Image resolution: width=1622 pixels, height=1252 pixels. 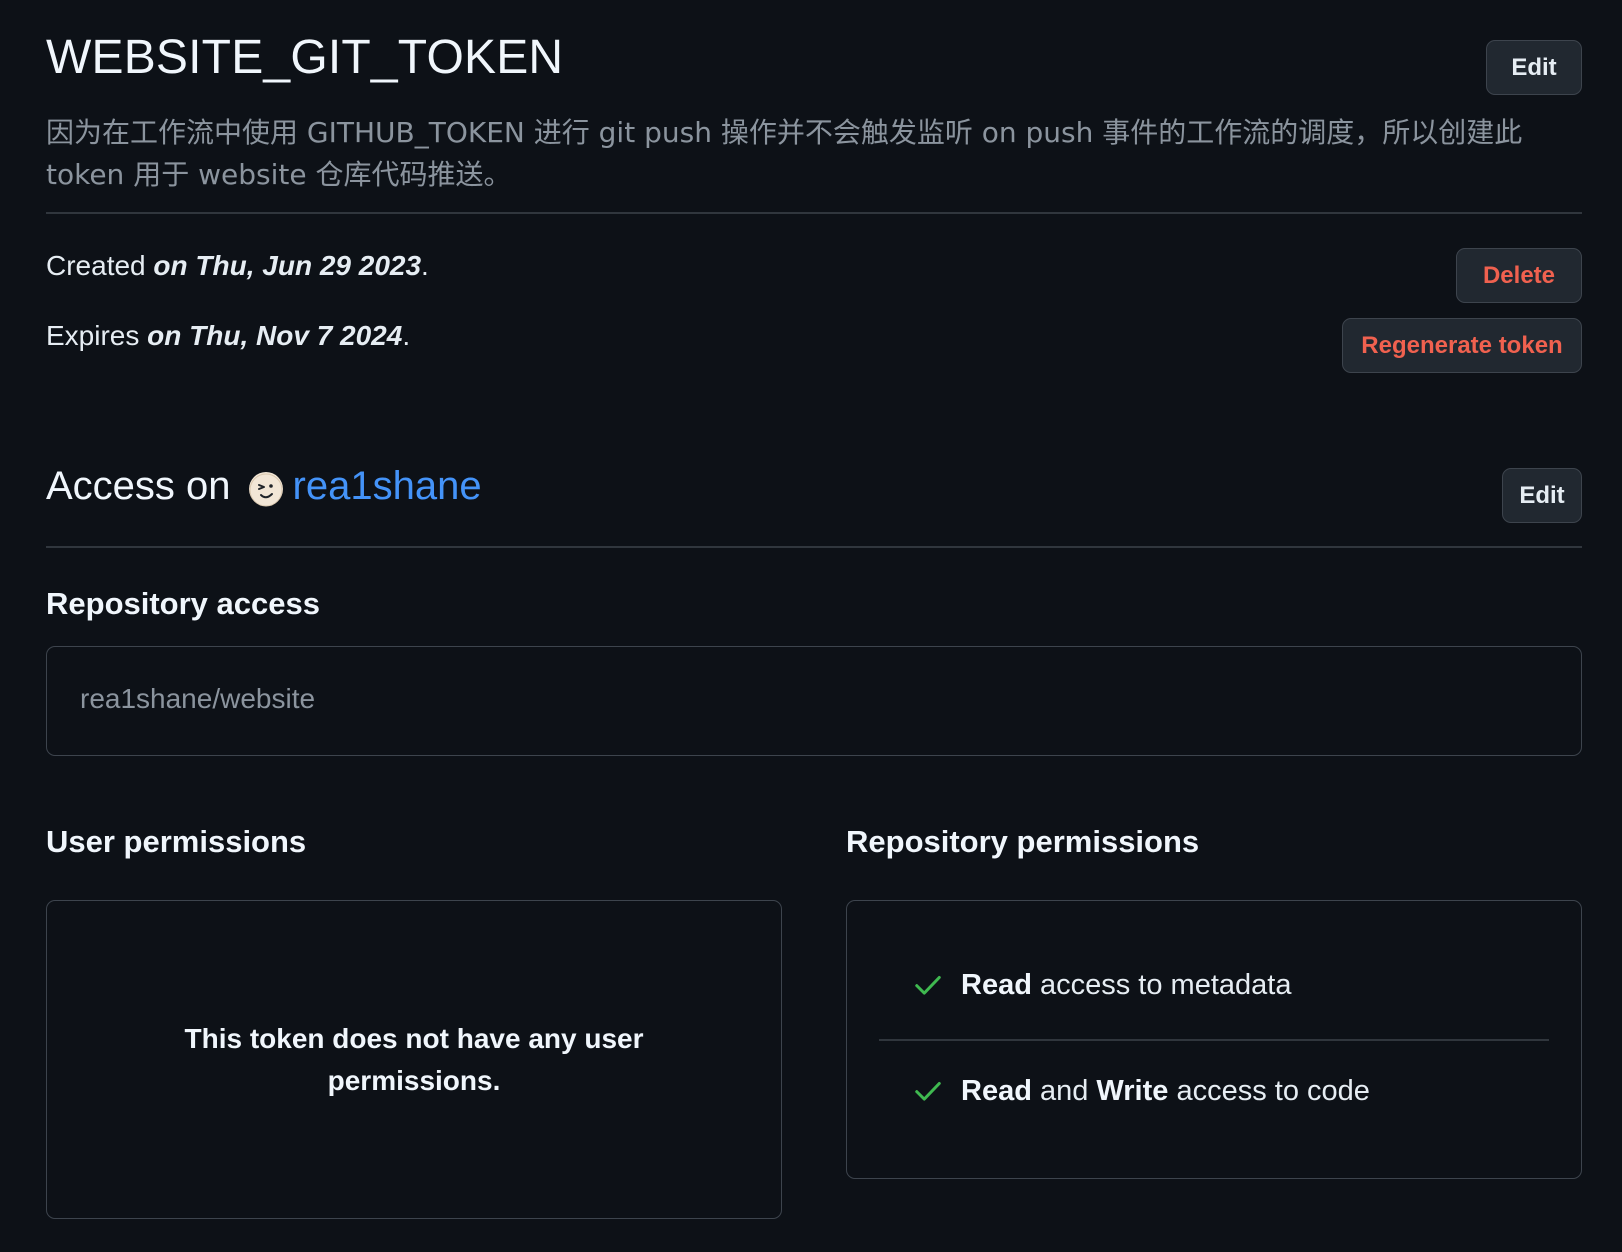 I want to click on regenerate-token-button: Regenerate token, so click(x=1462, y=345).